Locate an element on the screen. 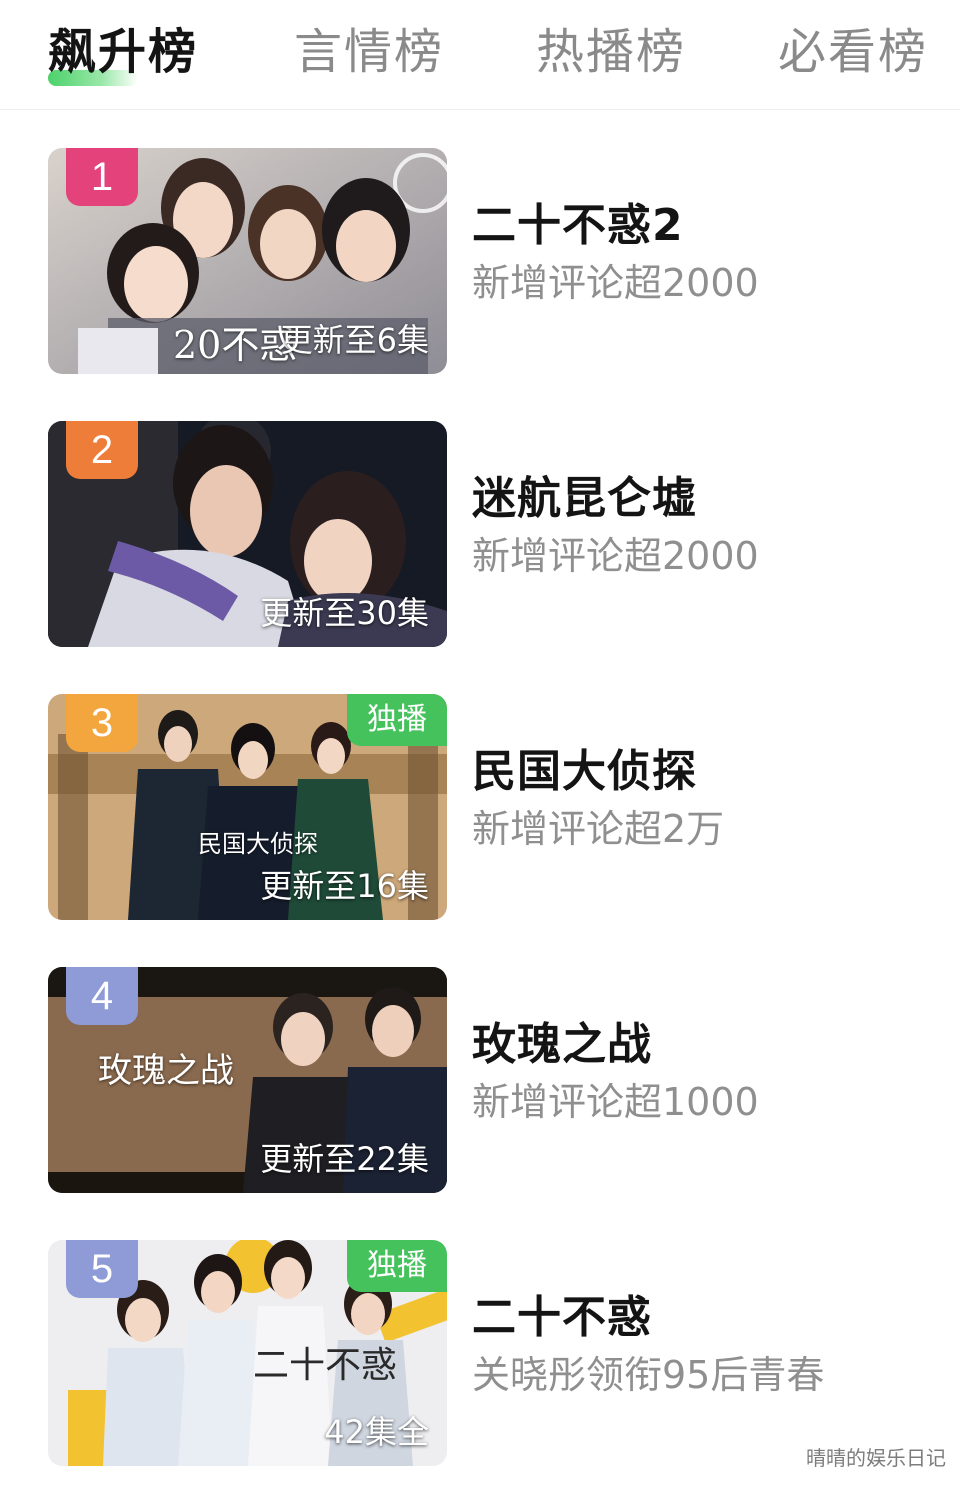 This screenshot has width=960, height=1485. list-item: 2 更新至30集 迷航昆仑墟 新增评论超2000 is located at coordinates (488, 534).